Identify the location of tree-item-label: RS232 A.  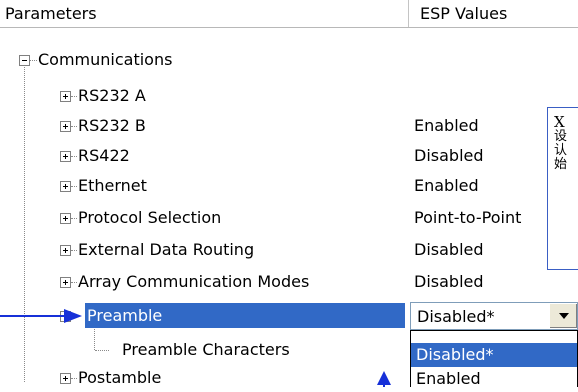
(112, 95).